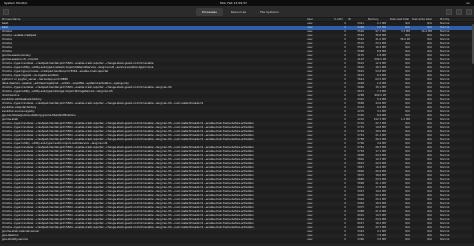 This screenshot has width=474, height=246. What do you see at coordinates (449, 12) in the screenshot?
I see `menu-icon` at bounding box center [449, 12].